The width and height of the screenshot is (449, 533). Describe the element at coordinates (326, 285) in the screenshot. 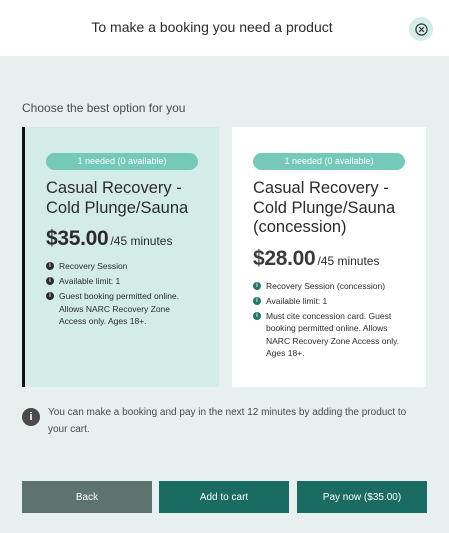

I see `feature-text: Recovery Session (concession)` at that location.